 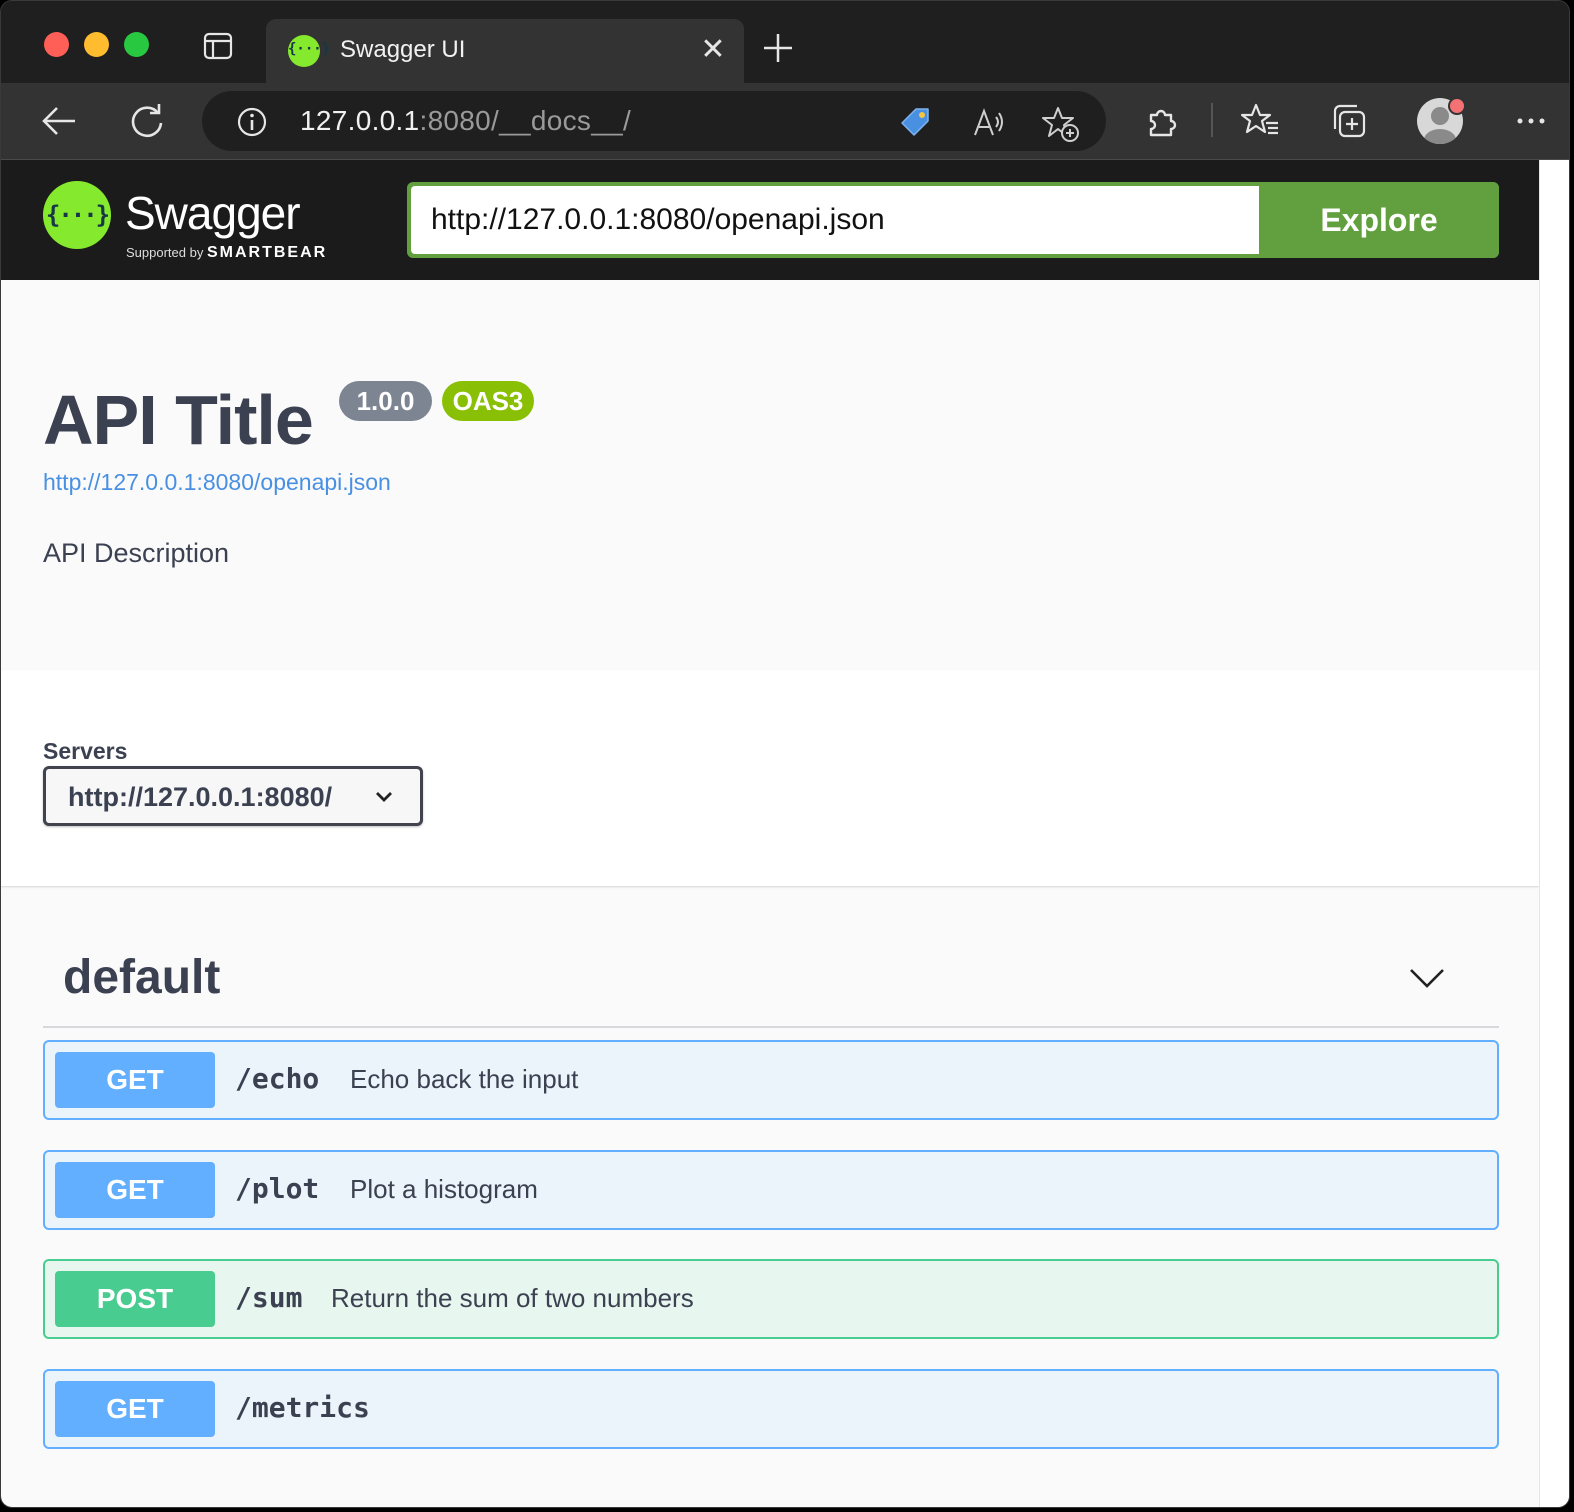 What do you see at coordinates (770, 778) in the screenshot?
I see `servers-section: Servers http://127.0.0.1:8080/` at bounding box center [770, 778].